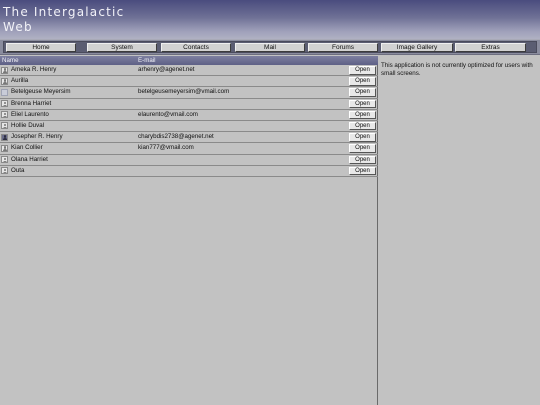 The width and height of the screenshot is (540, 405). Describe the element at coordinates (34, 69) in the screenshot. I see `contact-name: Ameka R. Henry` at that location.